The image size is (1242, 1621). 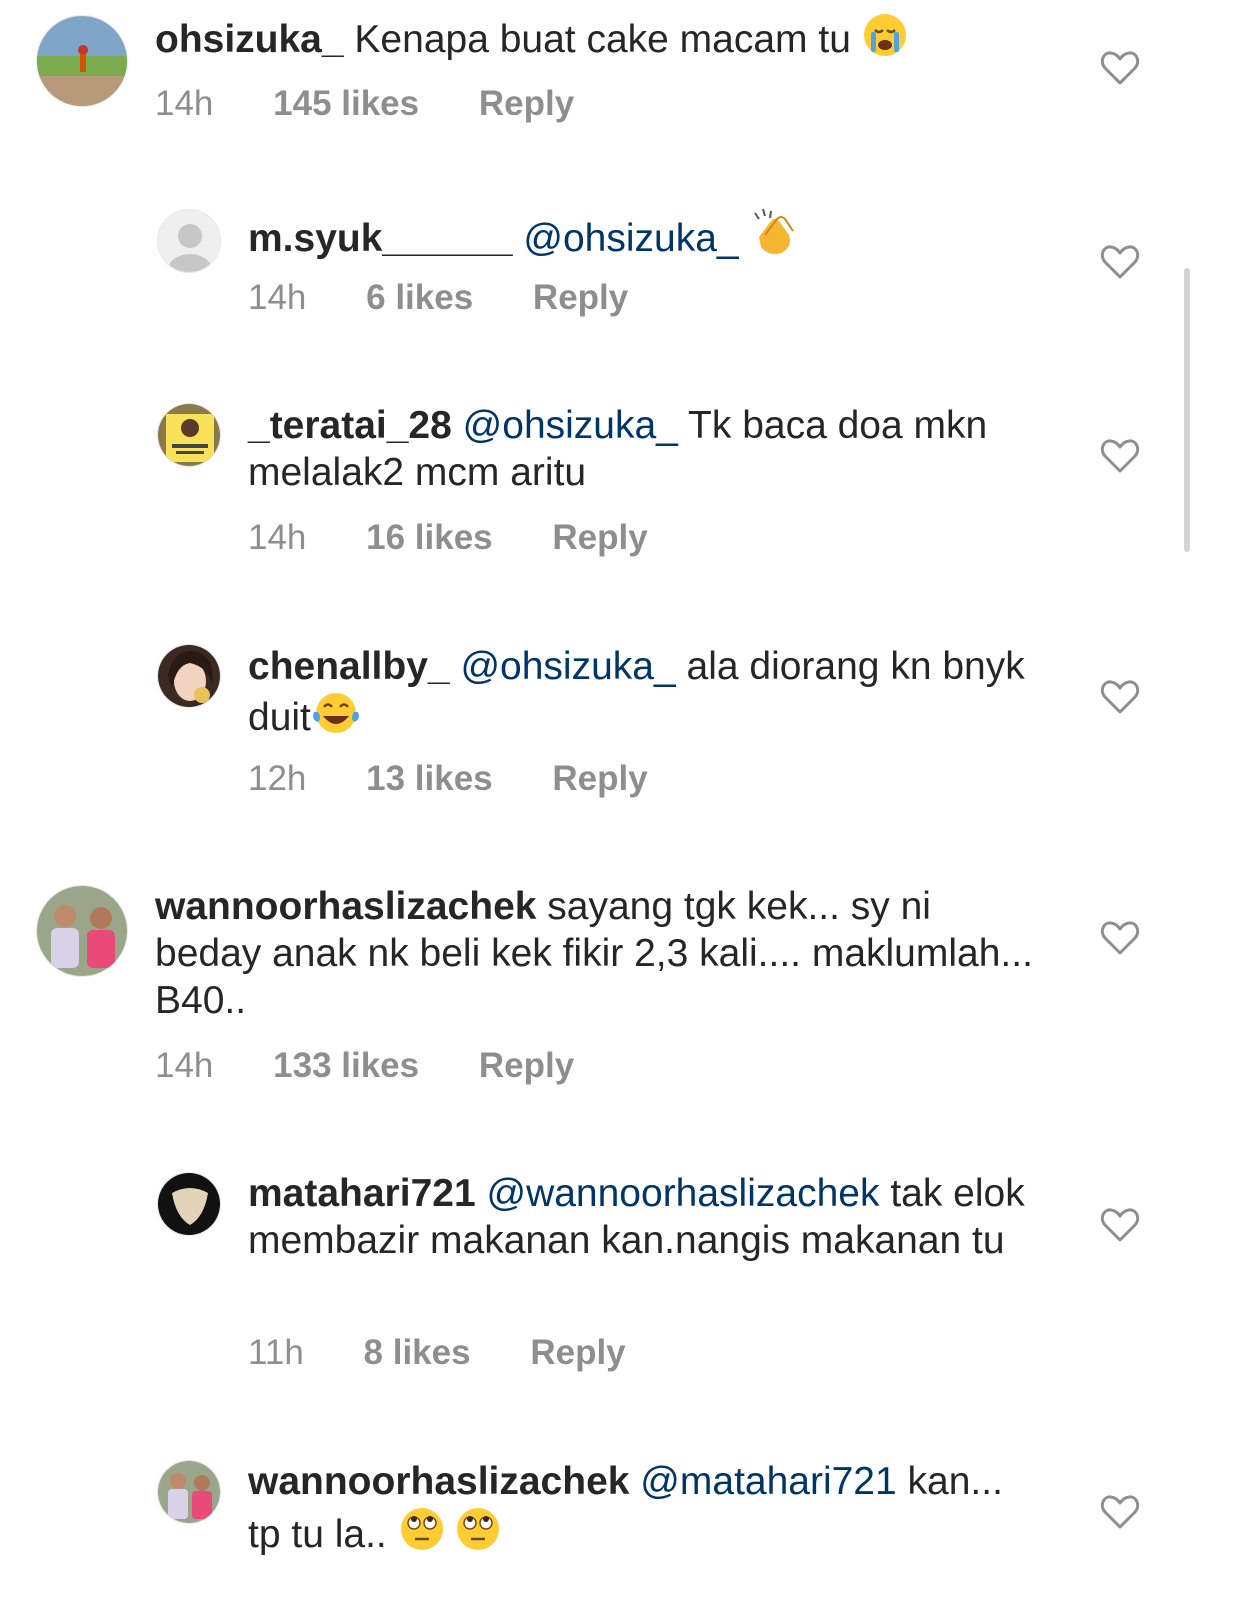 I want to click on tears-of-joy-emoji, so click(x=336, y=718).